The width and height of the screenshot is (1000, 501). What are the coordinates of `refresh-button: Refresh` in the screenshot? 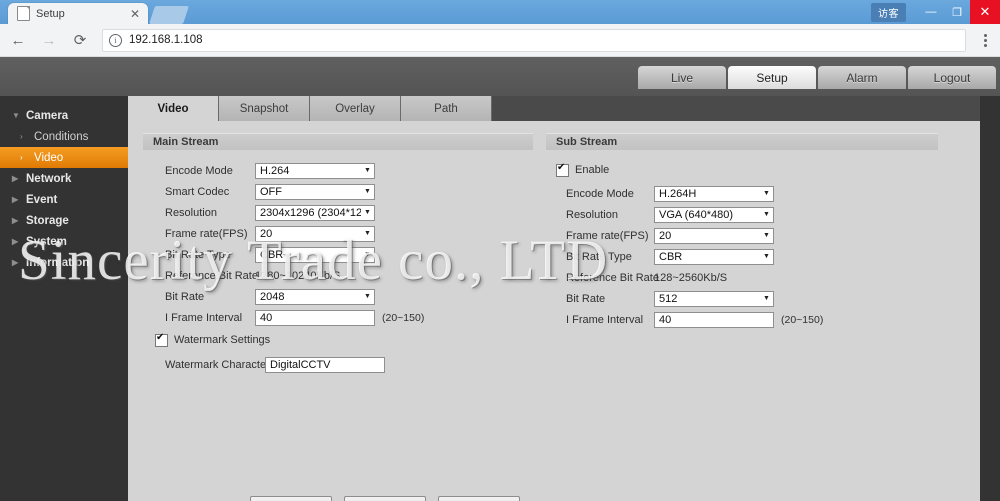 It's located at (385, 498).